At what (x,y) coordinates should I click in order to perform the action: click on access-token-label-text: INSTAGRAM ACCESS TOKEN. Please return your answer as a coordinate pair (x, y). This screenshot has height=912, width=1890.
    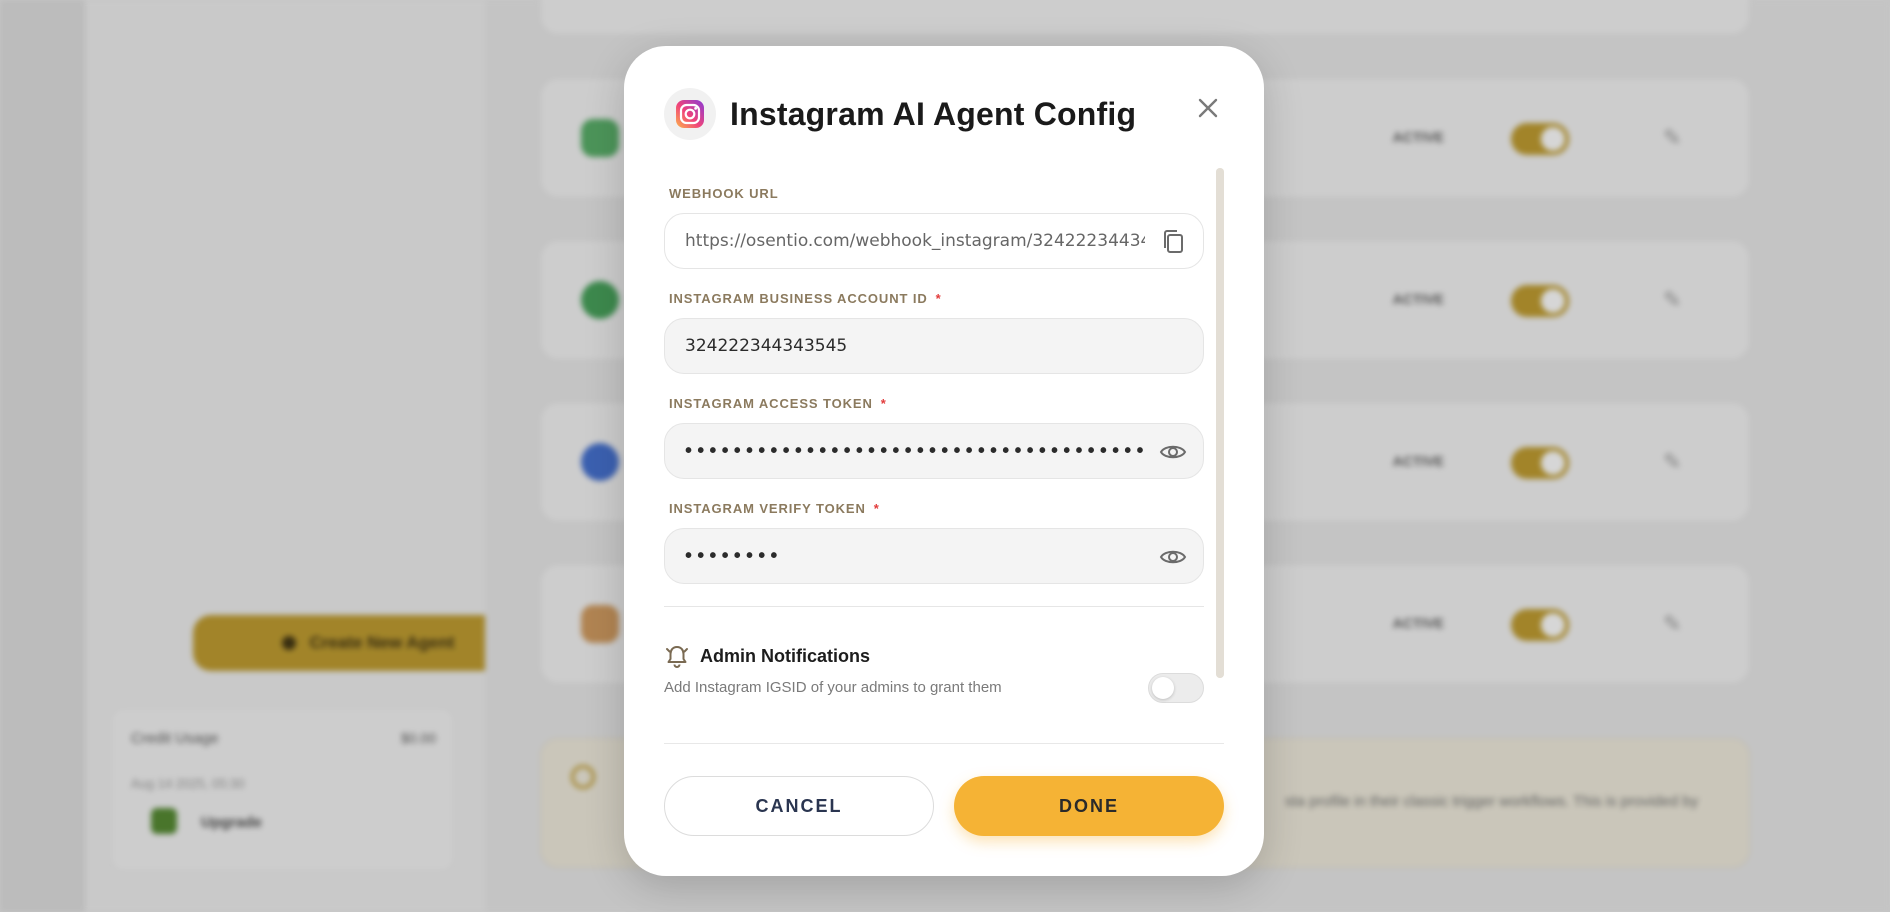
    Looking at the image, I should click on (771, 403).